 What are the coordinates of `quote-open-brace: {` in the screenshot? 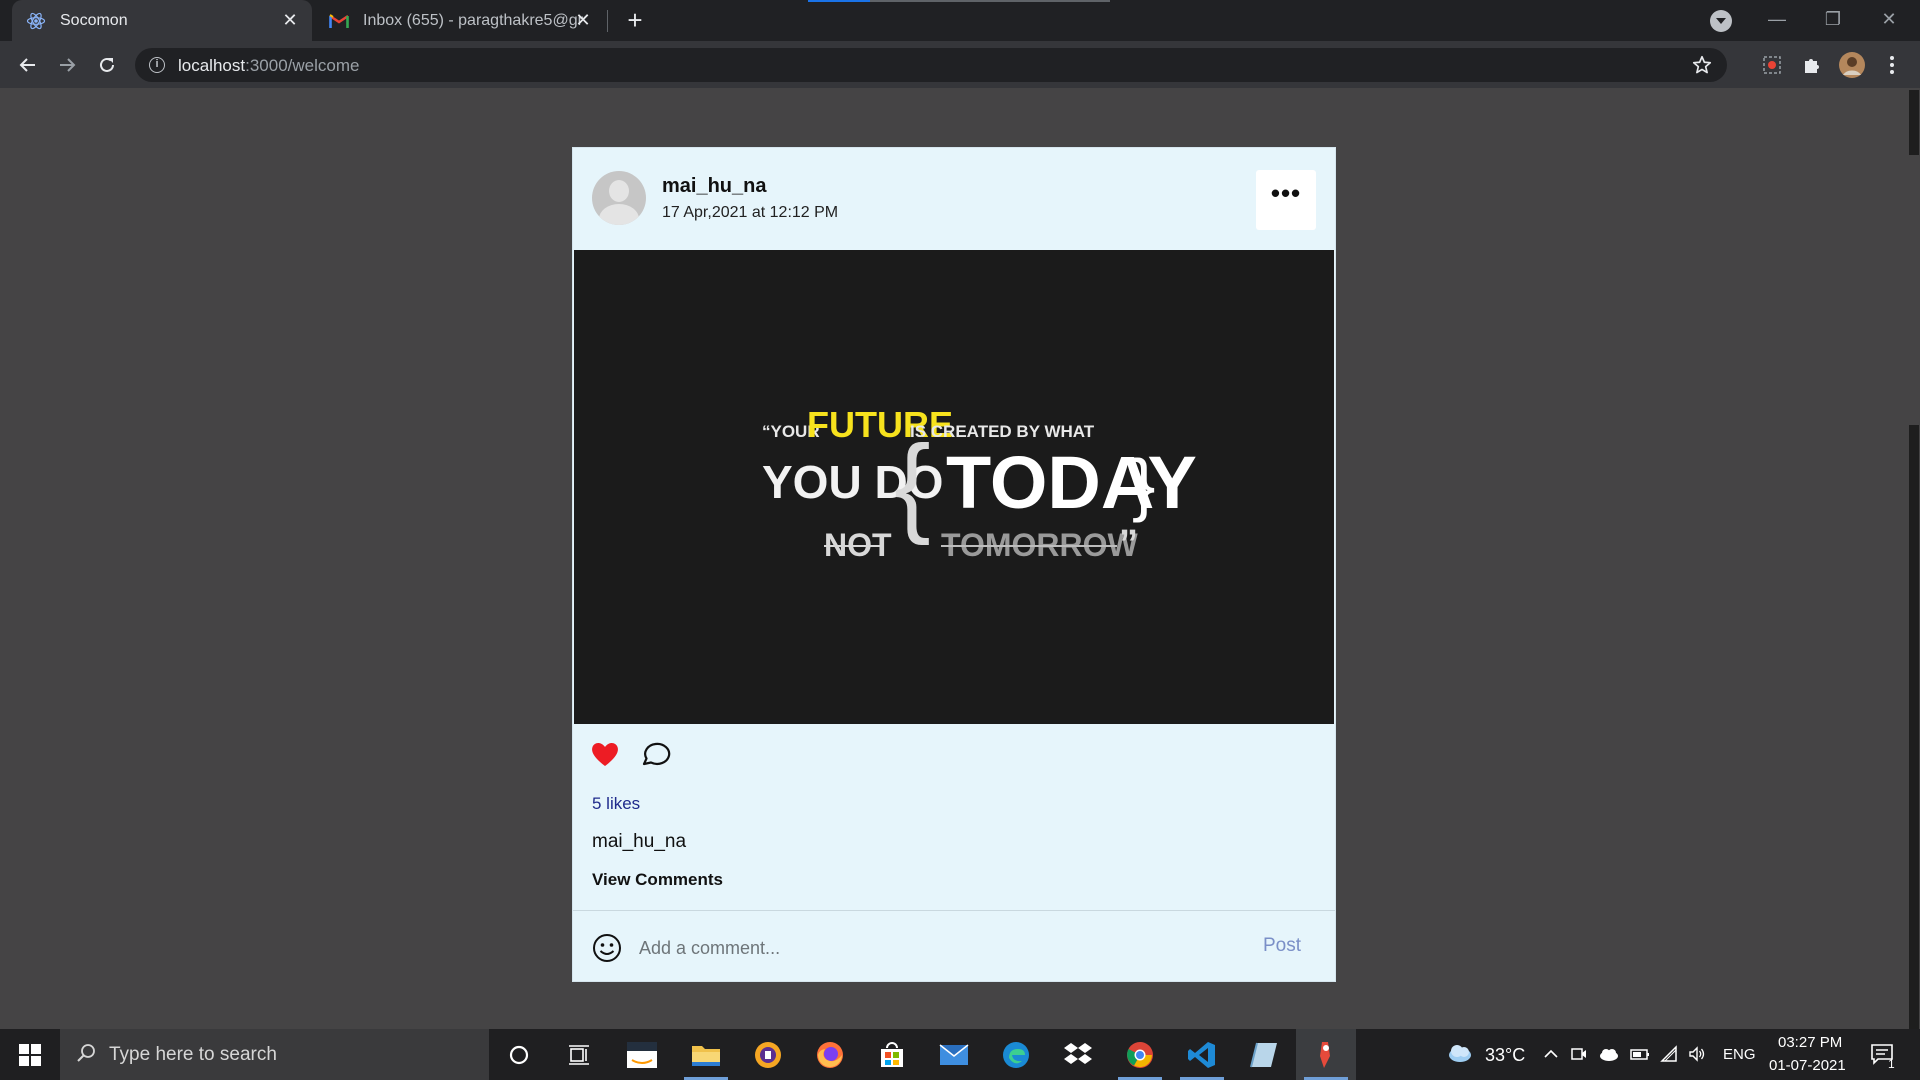 It's located at (912, 484).